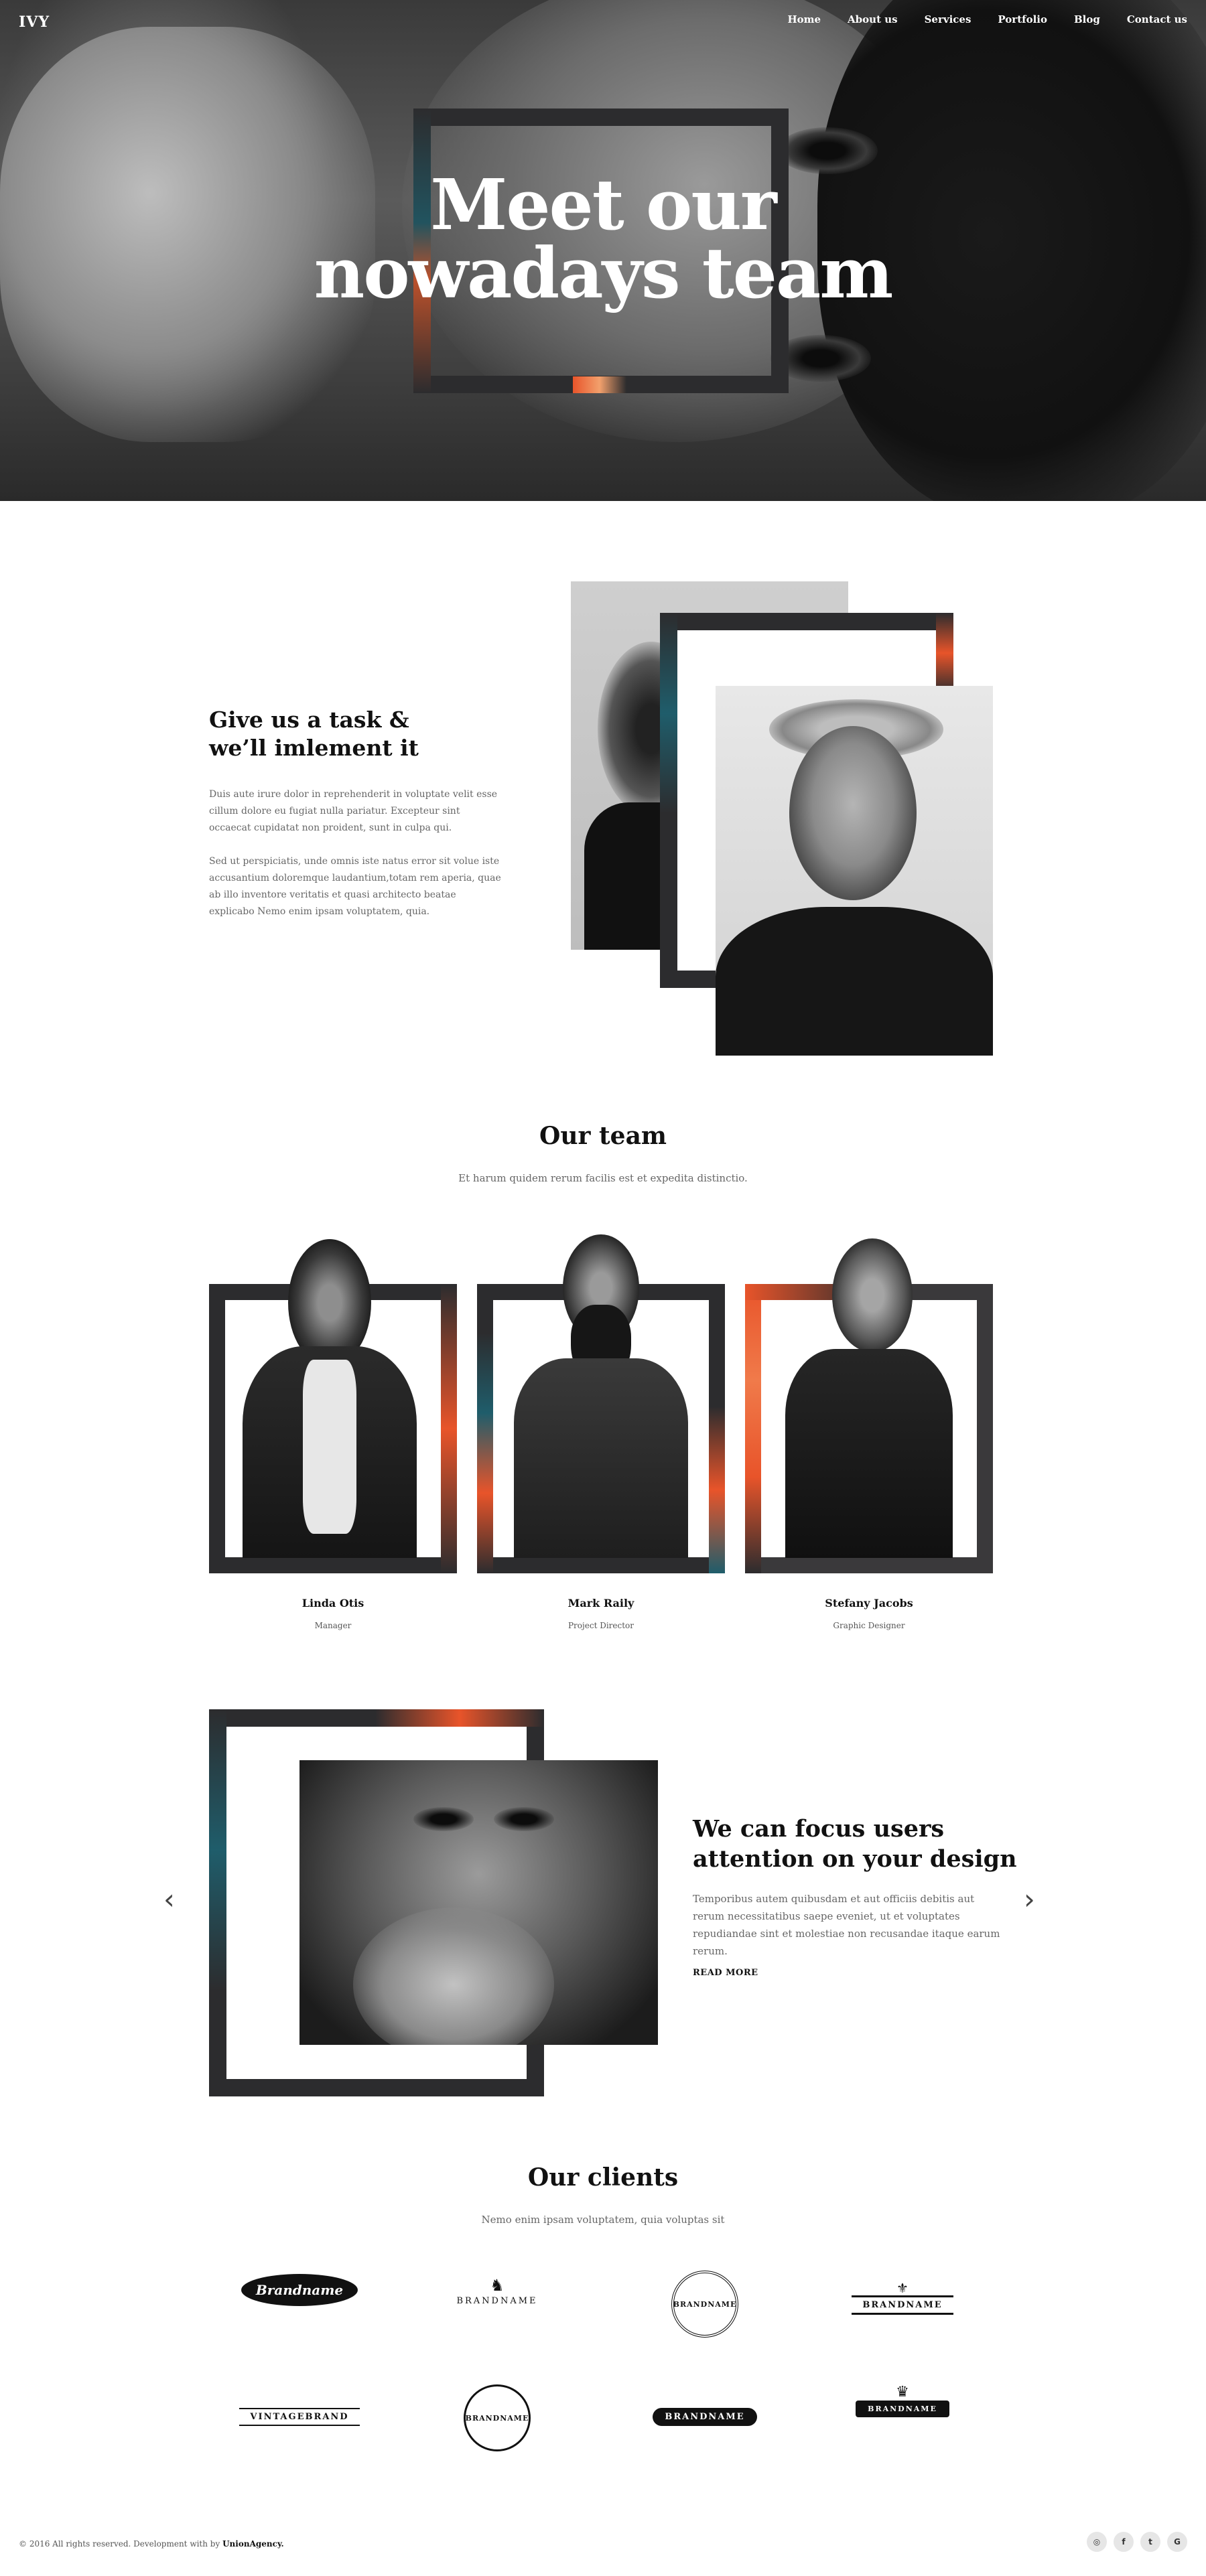 The width and height of the screenshot is (1206, 2576). Describe the element at coordinates (1177, 2542) in the screenshot. I see `google-icon: G` at that location.